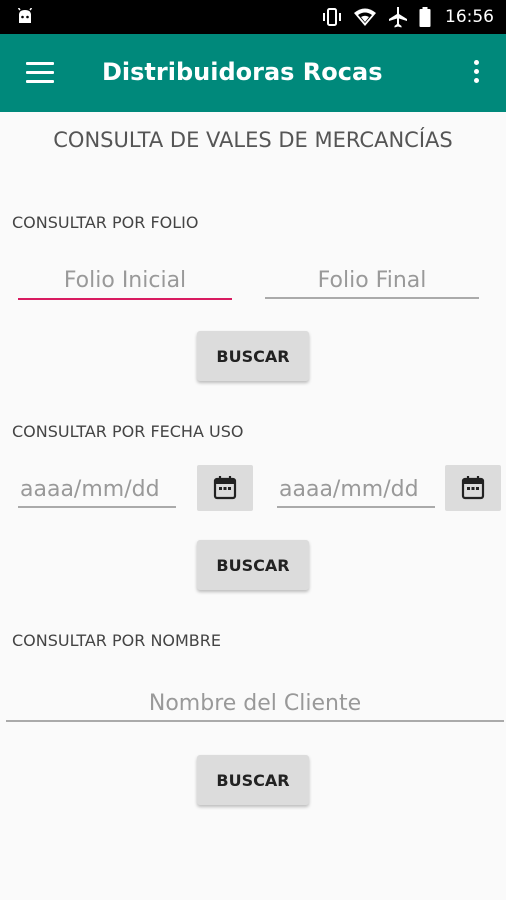 This screenshot has height=900, width=506. I want to click on section-label-fecha: CONSULTAR POR FECHA USO, so click(128, 431).